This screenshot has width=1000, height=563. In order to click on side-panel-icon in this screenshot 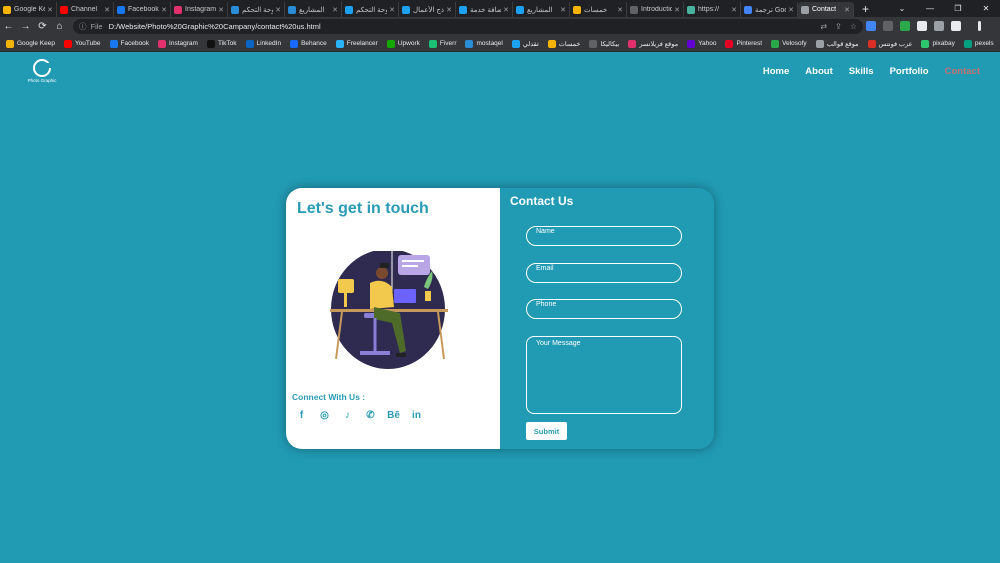, I will do `click(956, 26)`.